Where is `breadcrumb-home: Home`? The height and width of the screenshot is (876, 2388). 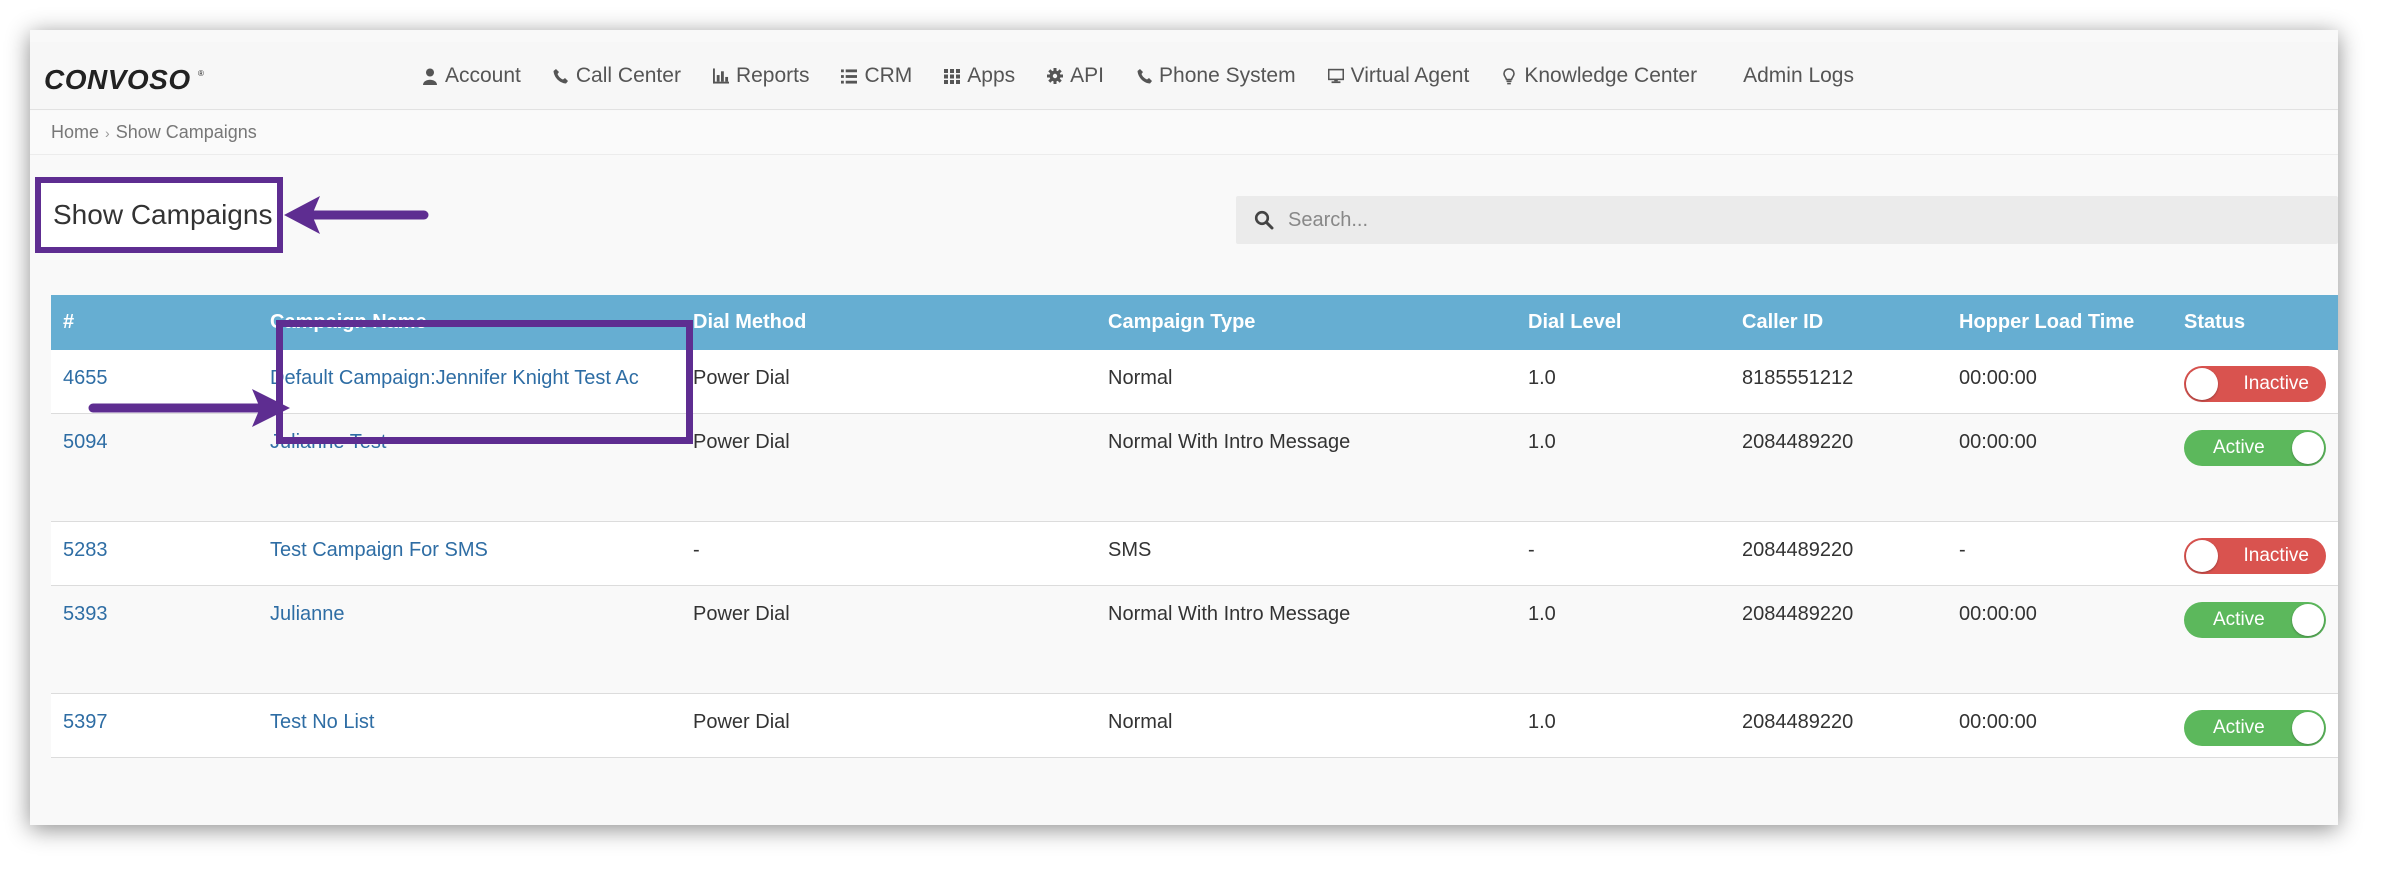
breadcrumb-home: Home is located at coordinates (75, 132).